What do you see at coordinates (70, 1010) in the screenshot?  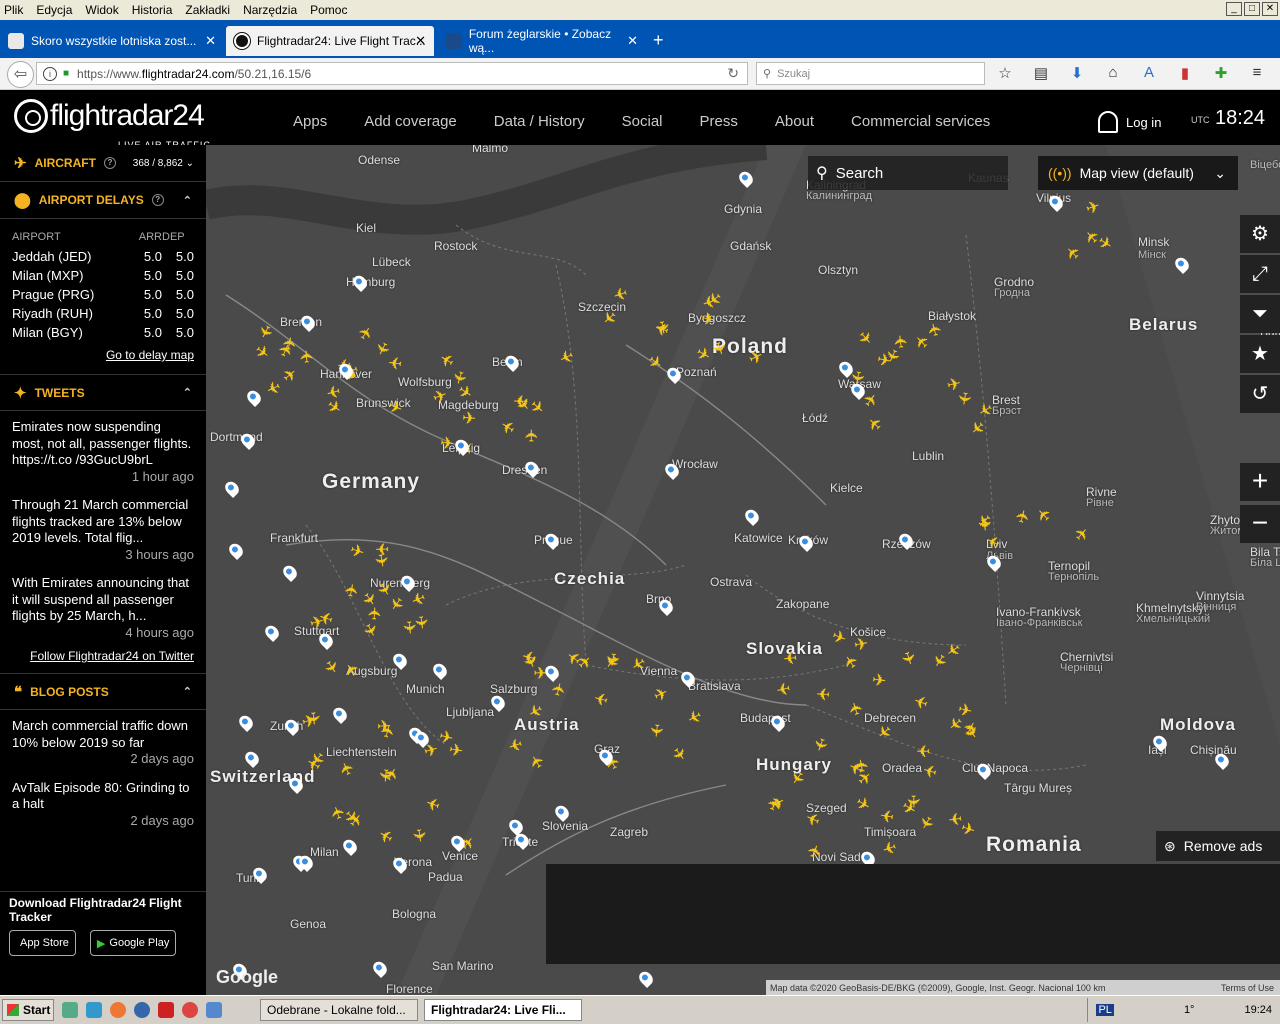 I see `desktop-icon` at bounding box center [70, 1010].